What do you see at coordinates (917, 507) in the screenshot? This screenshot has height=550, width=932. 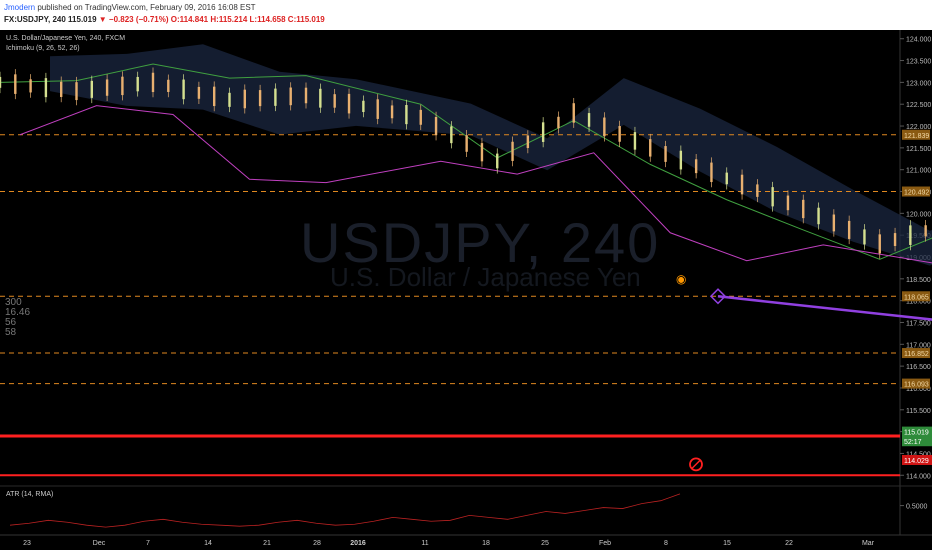 I see `atr-tick-label: 0.5000` at bounding box center [917, 507].